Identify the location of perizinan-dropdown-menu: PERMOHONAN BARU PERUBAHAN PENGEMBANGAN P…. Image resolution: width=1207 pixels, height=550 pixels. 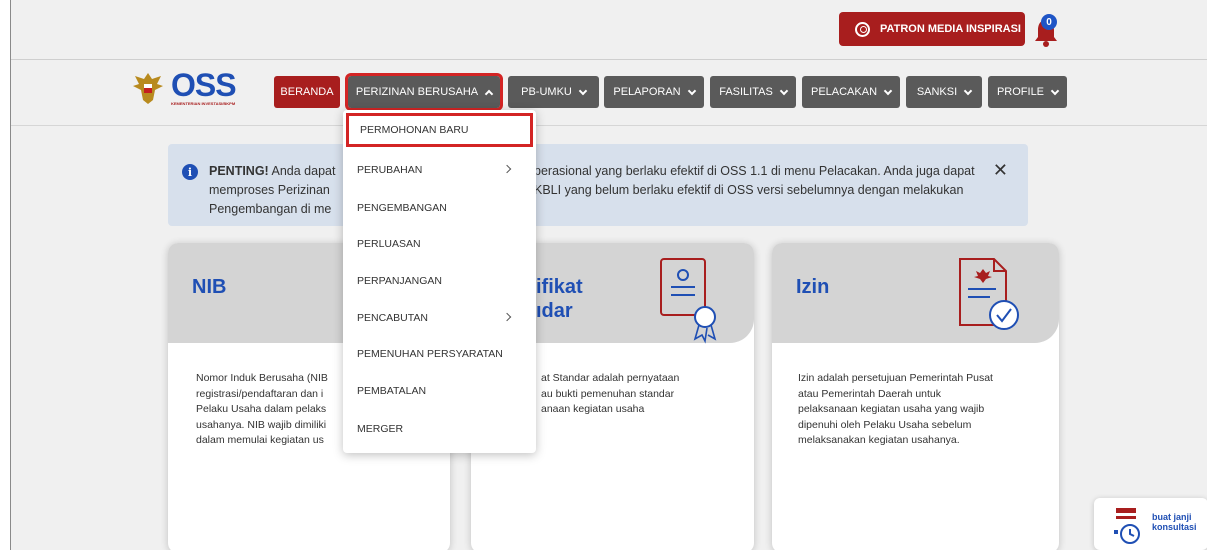
(439, 281).